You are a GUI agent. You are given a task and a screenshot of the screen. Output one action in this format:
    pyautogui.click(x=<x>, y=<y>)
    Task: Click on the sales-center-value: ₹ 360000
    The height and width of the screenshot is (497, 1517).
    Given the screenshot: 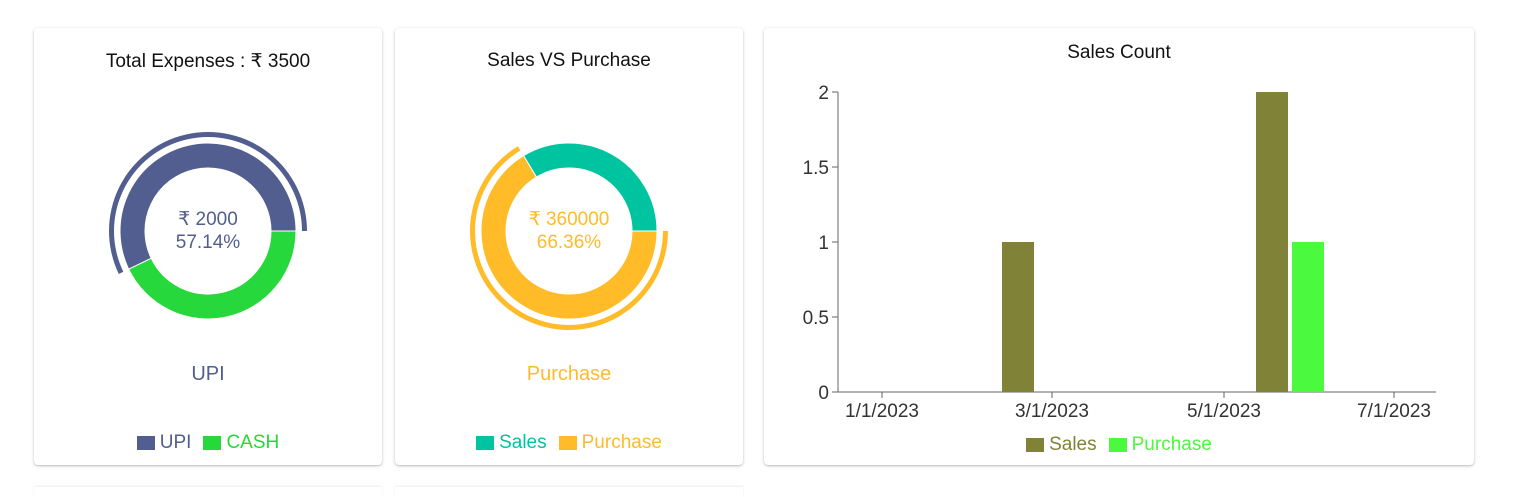 What is the action you would take?
    pyautogui.click(x=569, y=219)
    